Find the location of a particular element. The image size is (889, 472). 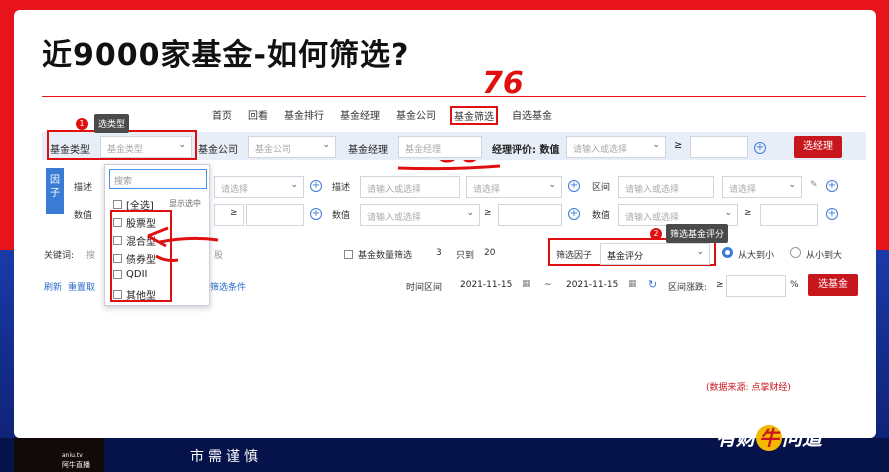

ticker-text: 市需谨慎 is located at coordinates (226, 457).